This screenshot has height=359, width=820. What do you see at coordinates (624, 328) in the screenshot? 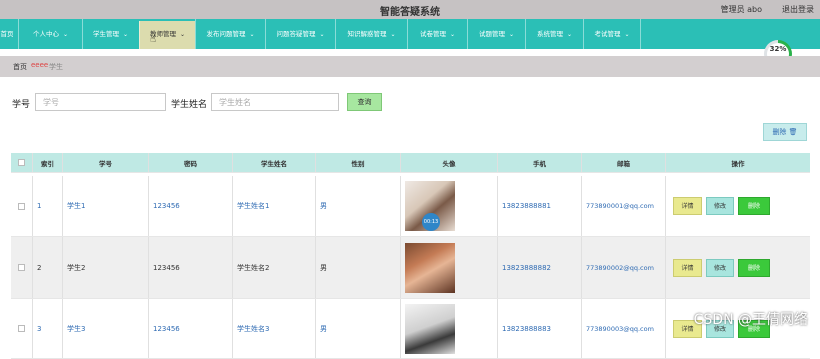
I see `row-email: 773890003@qq.com` at bounding box center [624, 328].